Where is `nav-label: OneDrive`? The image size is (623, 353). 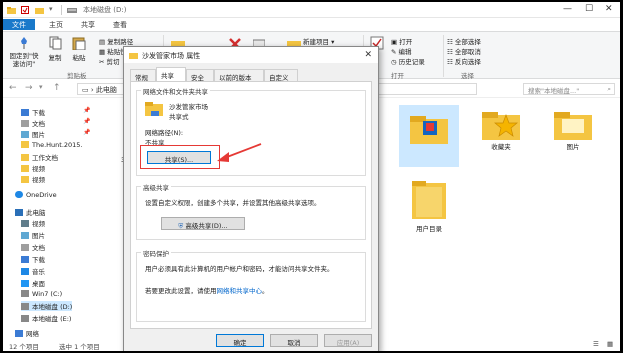
nav-label: OneDrive is located at coordinates (41, 195).